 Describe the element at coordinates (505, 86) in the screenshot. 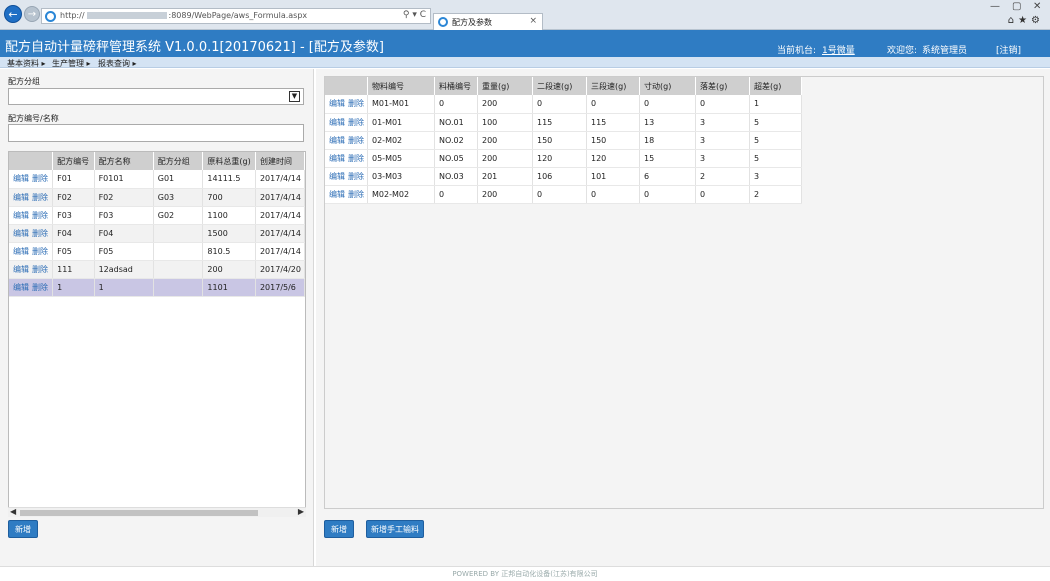

I see `col-weight: 重量(g)` at that location.